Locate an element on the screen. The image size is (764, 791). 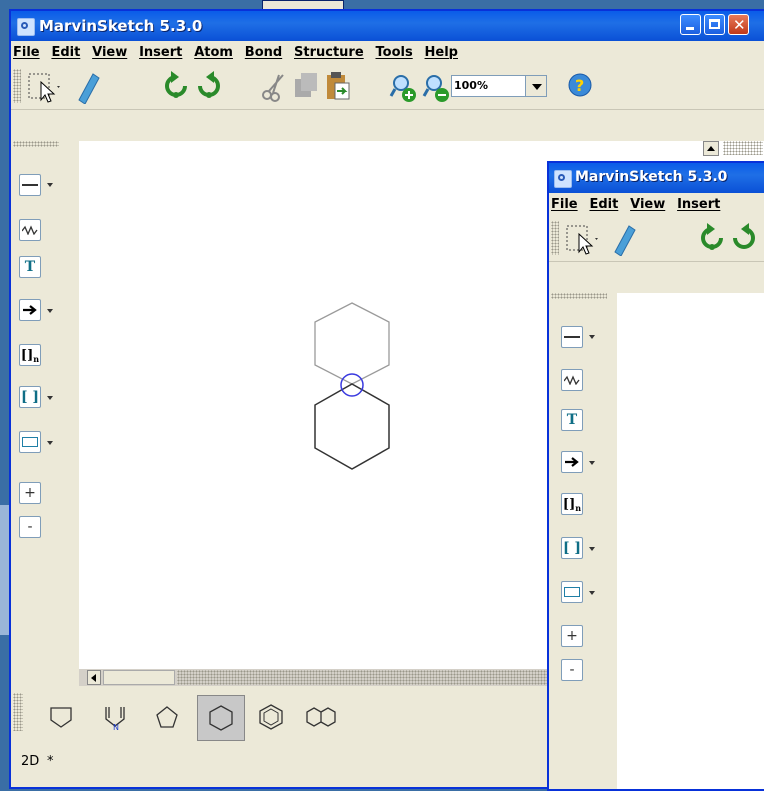
template-toolbar: N is located at coordinates (281, 717).